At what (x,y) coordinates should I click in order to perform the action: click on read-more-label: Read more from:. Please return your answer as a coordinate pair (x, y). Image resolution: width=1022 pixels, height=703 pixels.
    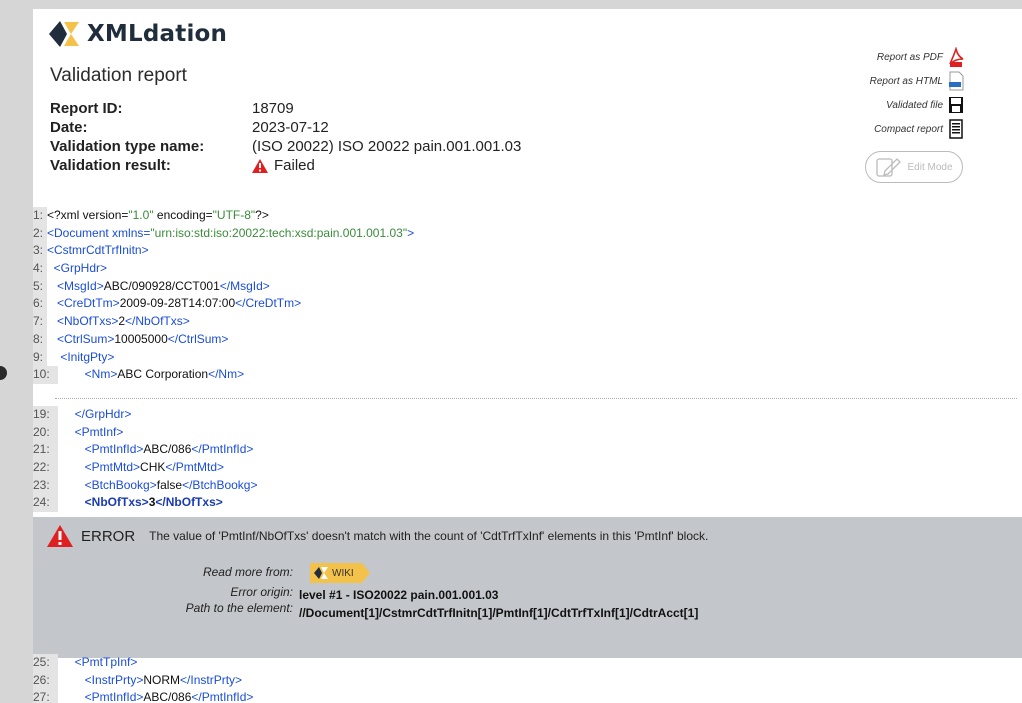
    Looking at the image, I should click on (247, 572).